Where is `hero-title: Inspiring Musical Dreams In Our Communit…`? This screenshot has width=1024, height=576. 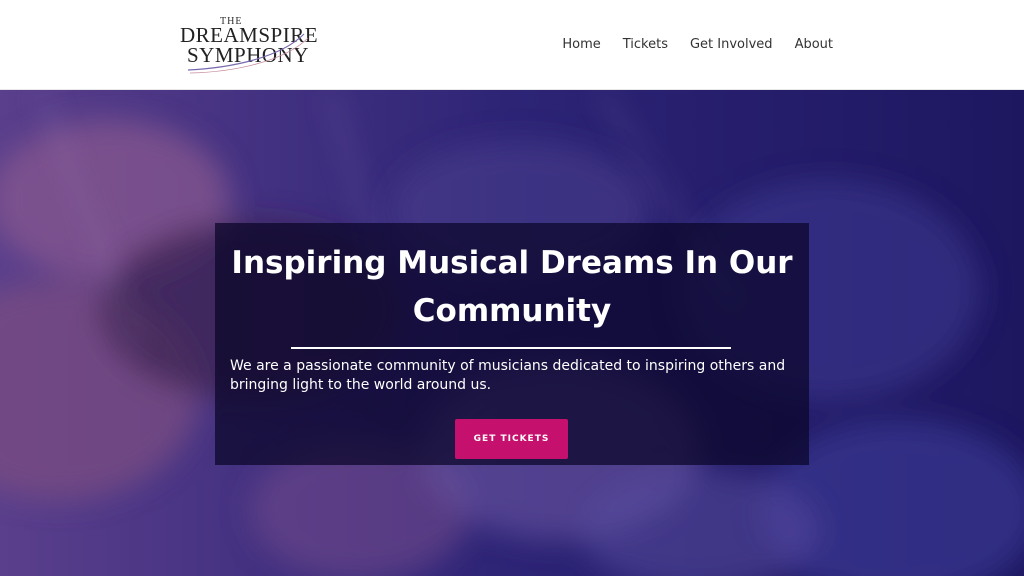
hero-title: Inspiring Musical Dreams In Our Communit… is located at coordinates (512, 287).